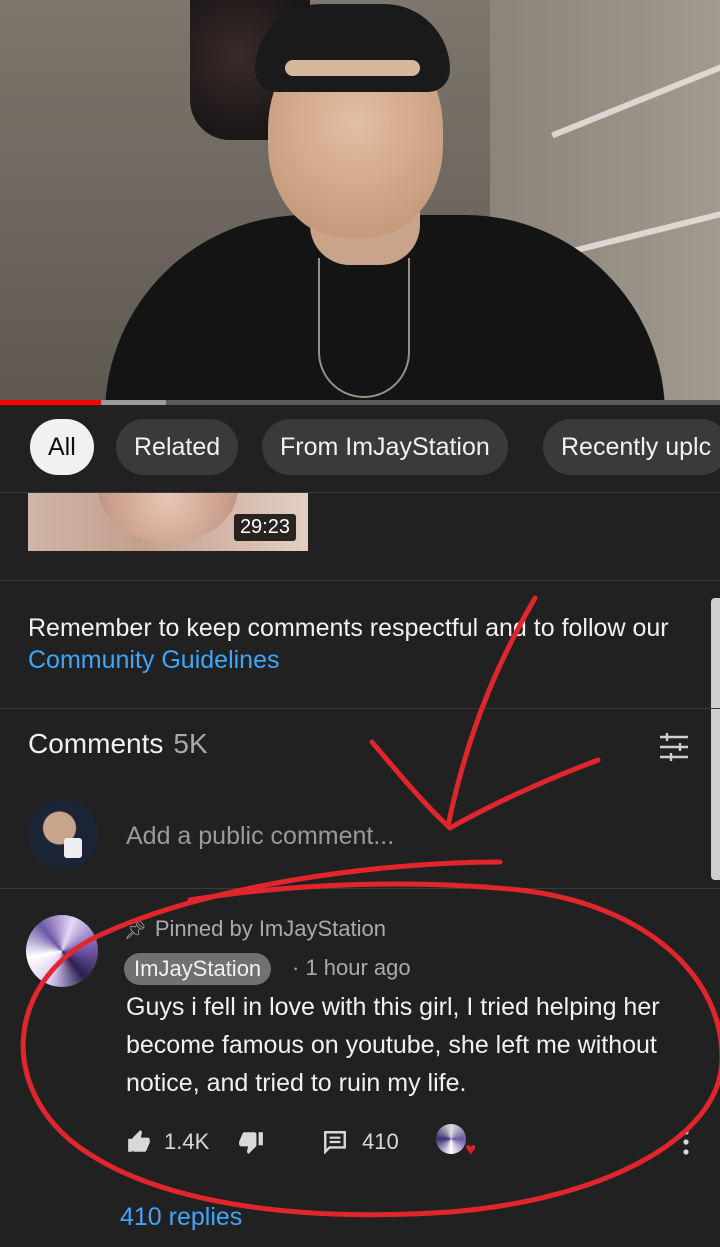 This screenshot has height=1247, width=720. What do you see at coordinates (470, 1149) in the screenshot?
I see `creator-heart-icon: ♥` at bounding box center [470, 1149].